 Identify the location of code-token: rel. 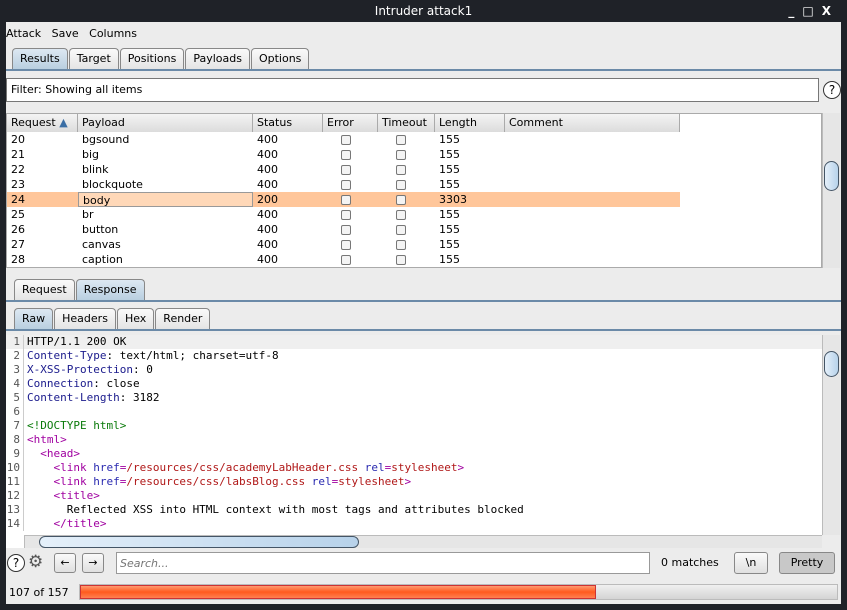
(318, 481).